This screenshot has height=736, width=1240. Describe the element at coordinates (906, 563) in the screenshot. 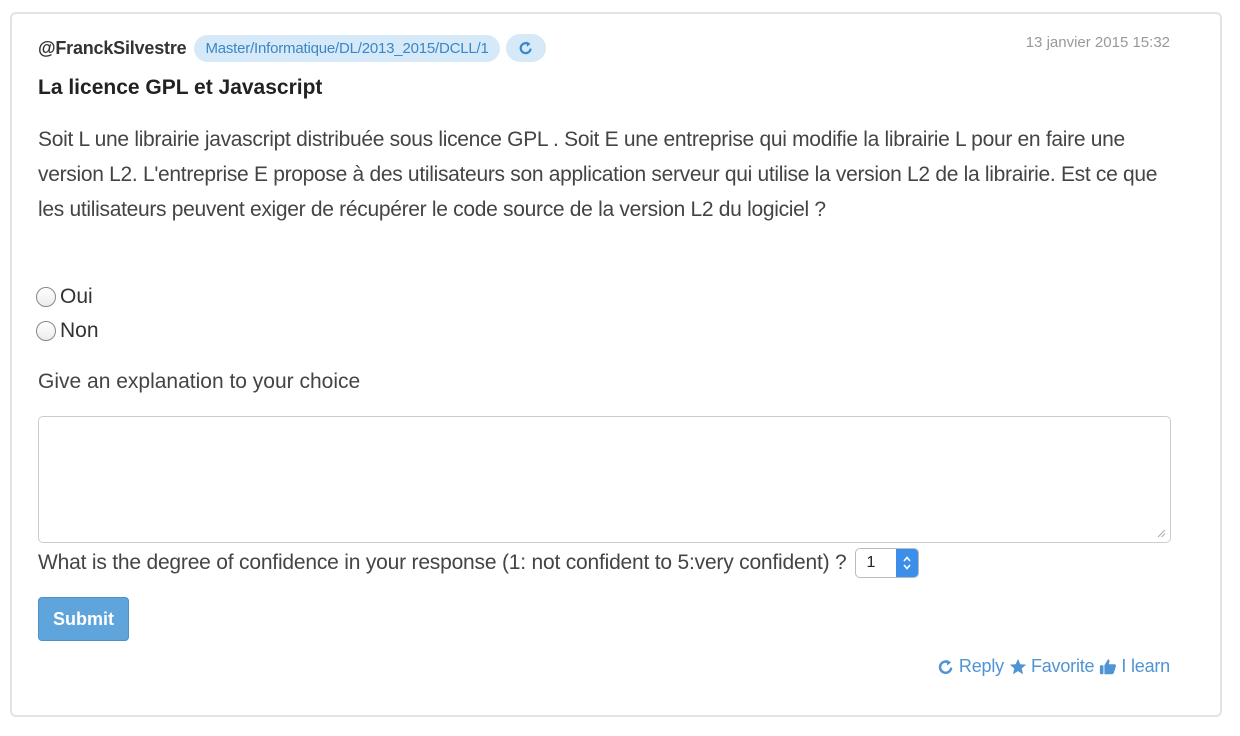

I see `select-arrows-icon` at that location.